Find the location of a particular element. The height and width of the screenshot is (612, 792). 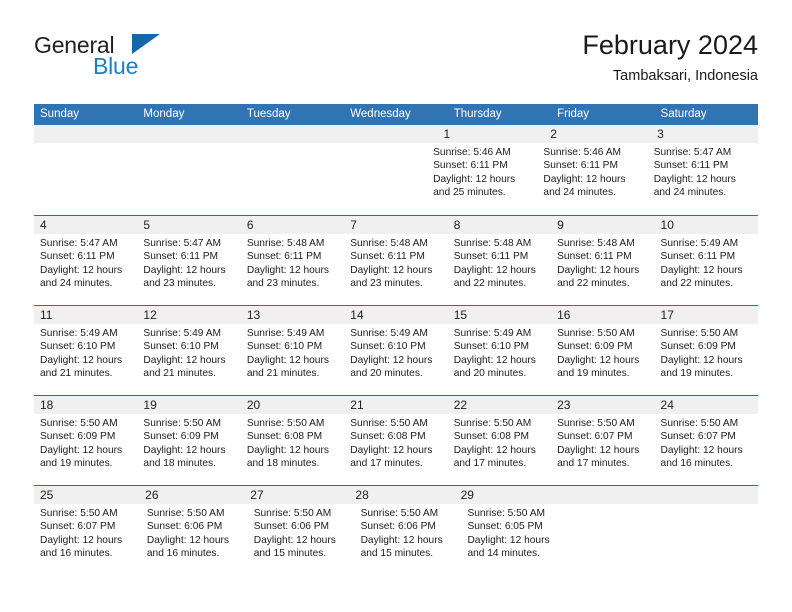

day-number: 22 is located at coordinates (499, 405).